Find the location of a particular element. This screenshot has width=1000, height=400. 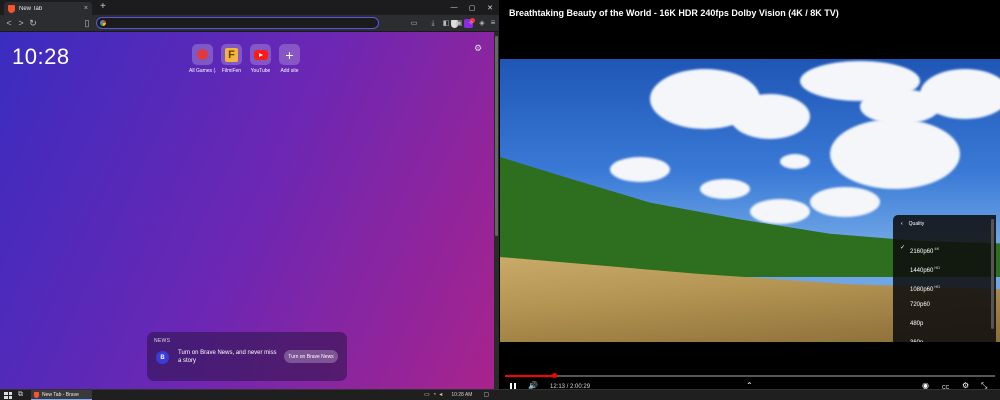

address-bar is located at coordinates (285, 23).